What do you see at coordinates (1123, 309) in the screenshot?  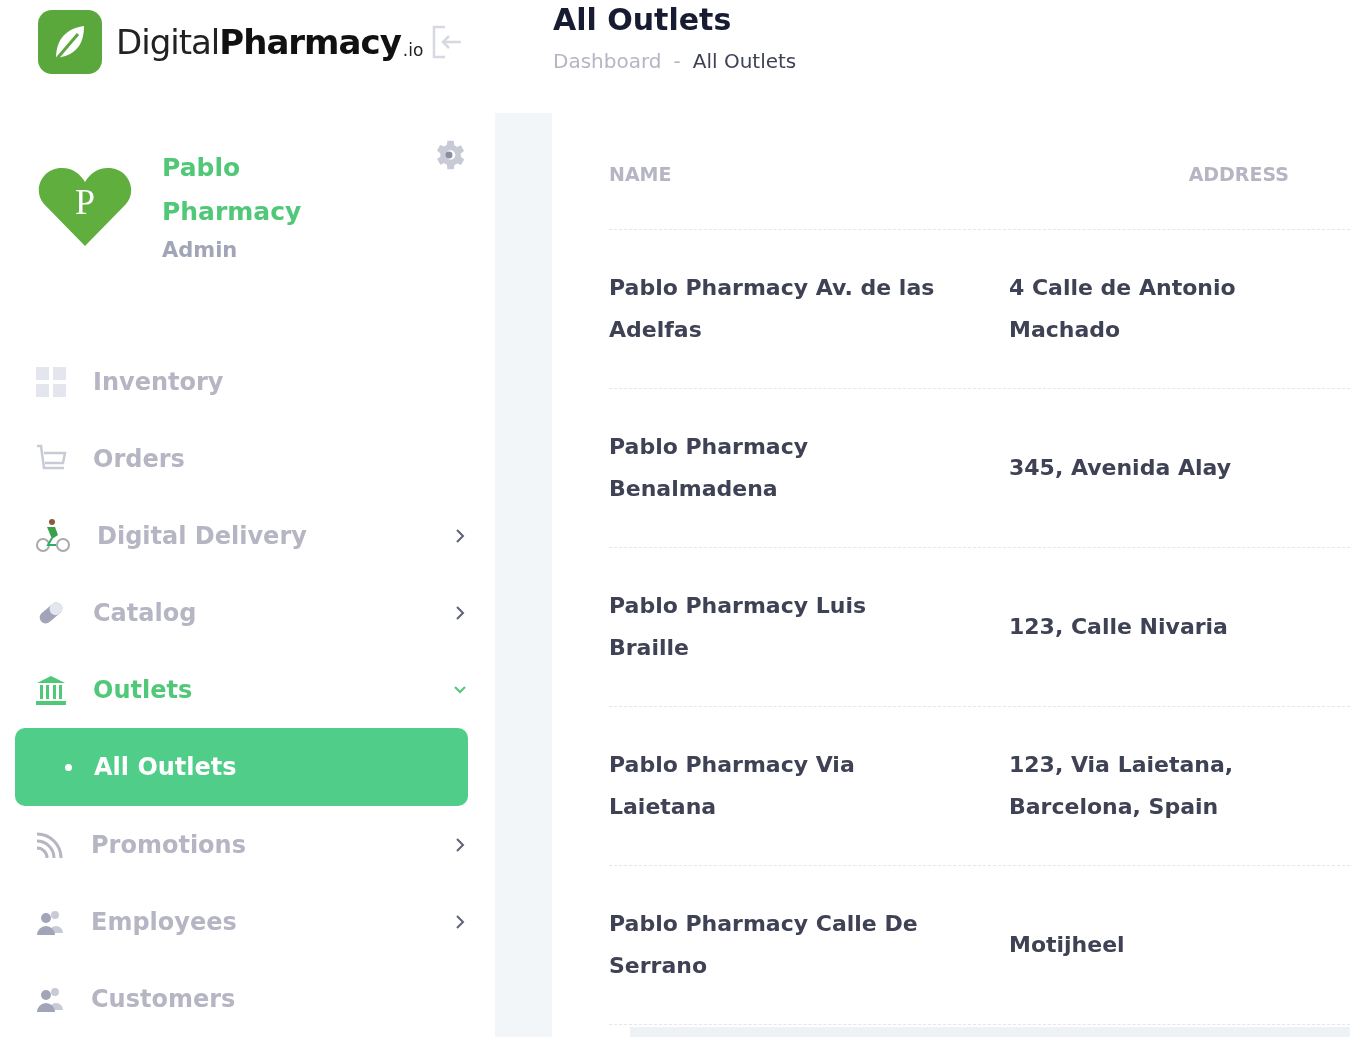 I see `table-cell-text: 4 Calle de Antonio Machado` at bounding box center [1123, 309].